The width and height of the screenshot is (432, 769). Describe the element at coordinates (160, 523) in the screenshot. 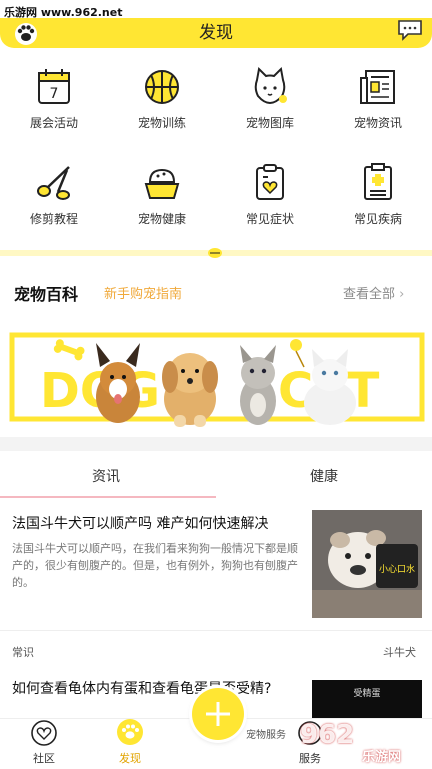

I see `article-title: 法国斗牛犬可以顺产吗 难产如何快速解决` at that location.